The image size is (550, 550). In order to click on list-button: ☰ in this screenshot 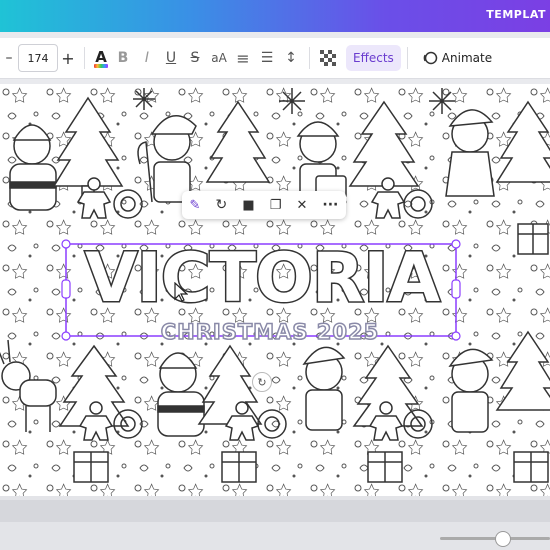, I will do `click(267, 58)`.